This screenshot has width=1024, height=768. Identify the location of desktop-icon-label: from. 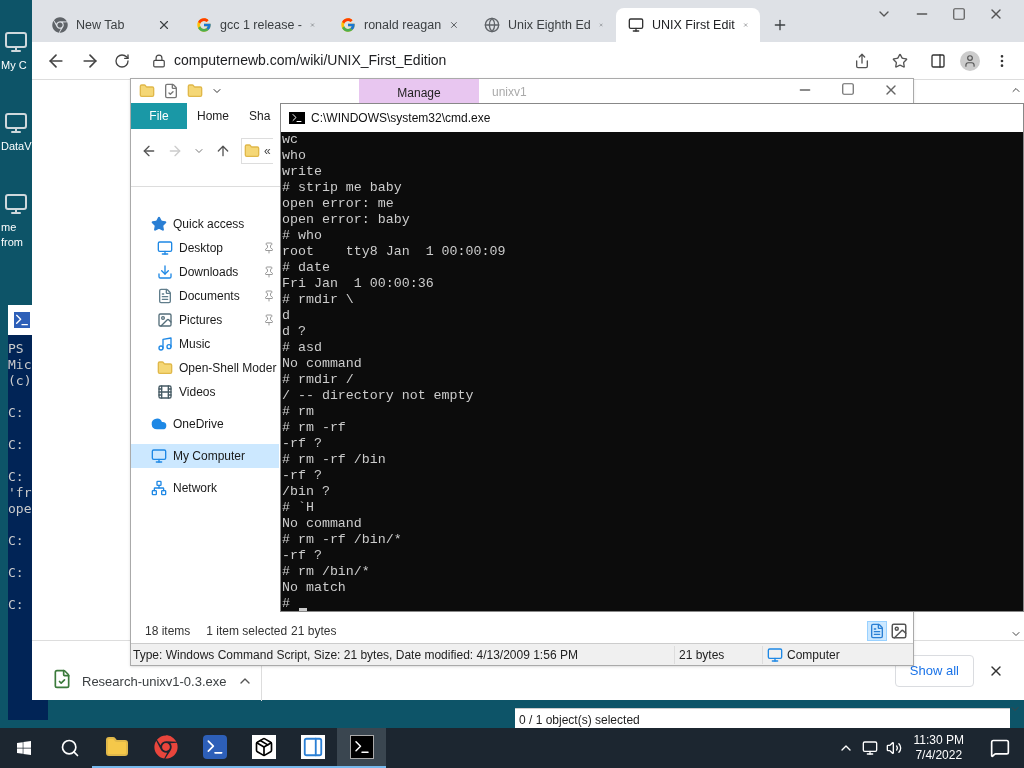
(11, 242).